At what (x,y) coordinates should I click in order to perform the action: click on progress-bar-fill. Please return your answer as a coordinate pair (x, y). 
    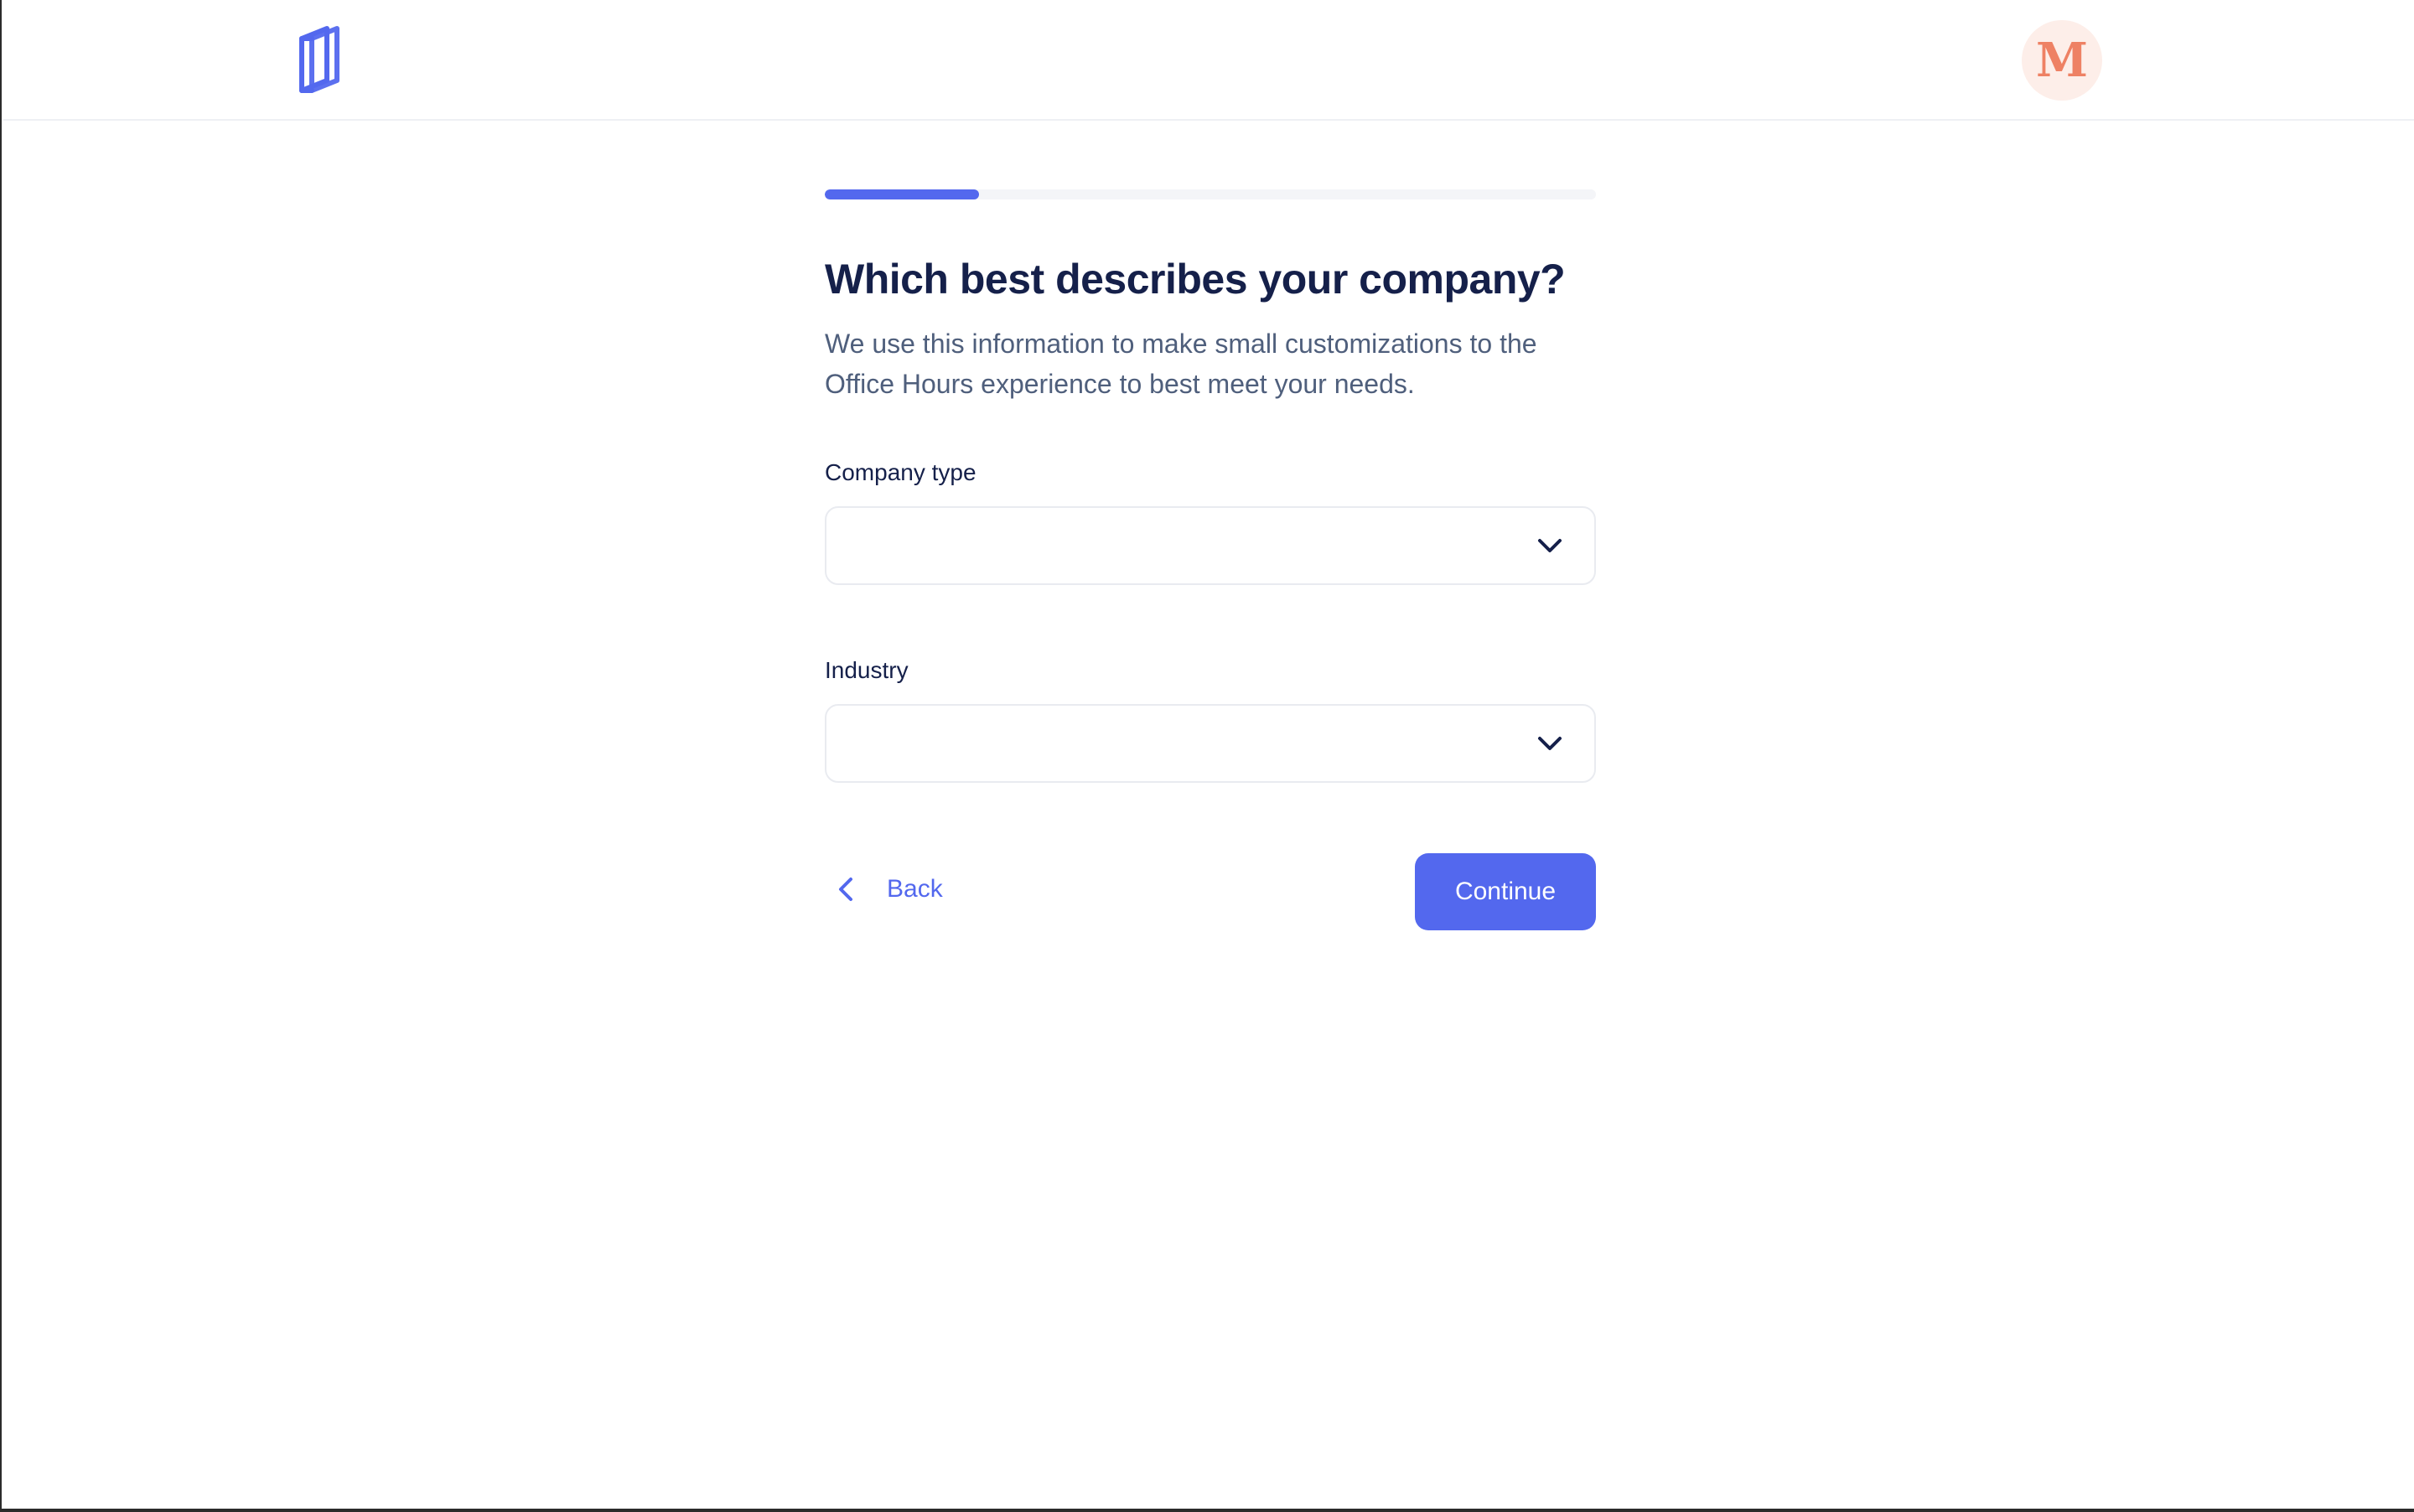
    Looking at the image, I should click on (902, 194).